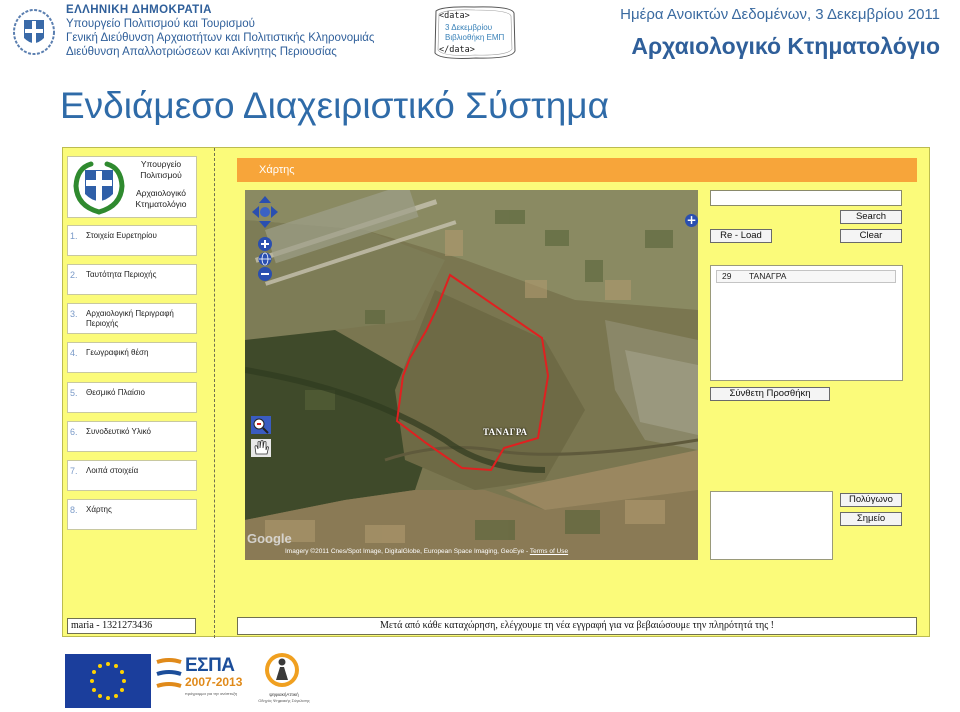  What do you see at coordinates (771, 525) in the screenshot?
I see `geometry-list` at bounding box center [771, 525].